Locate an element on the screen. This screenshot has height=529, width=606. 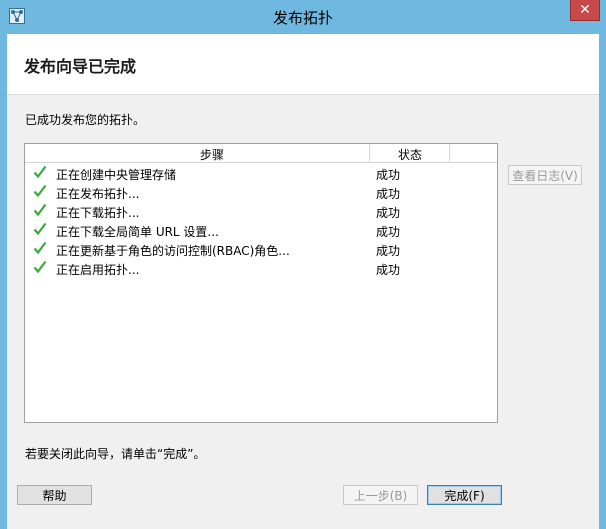
title-bar: 发布拓扑 ✕ is located at coordinates (303, 17).